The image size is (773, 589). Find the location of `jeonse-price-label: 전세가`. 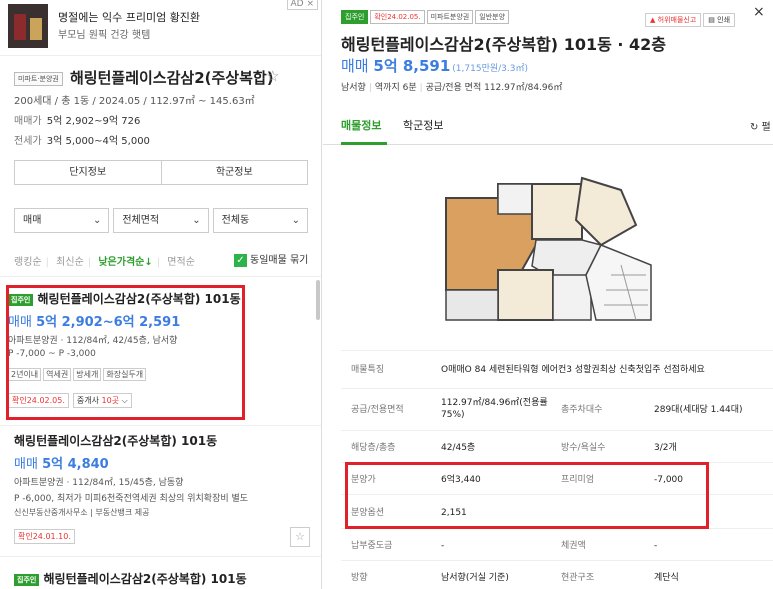

jeonse-price-label: 전세가 is located at coordinates (28, 141).